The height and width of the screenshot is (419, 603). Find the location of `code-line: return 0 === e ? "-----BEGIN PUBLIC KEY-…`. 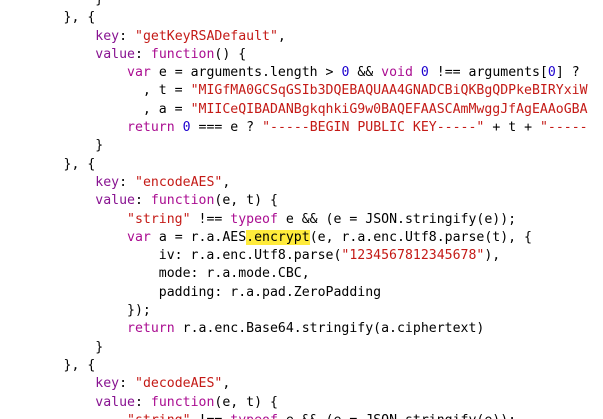

code-line: return 0 === e ? "-----BEGIN PUBLIC KEY-… is located at coordinates (294, 128).